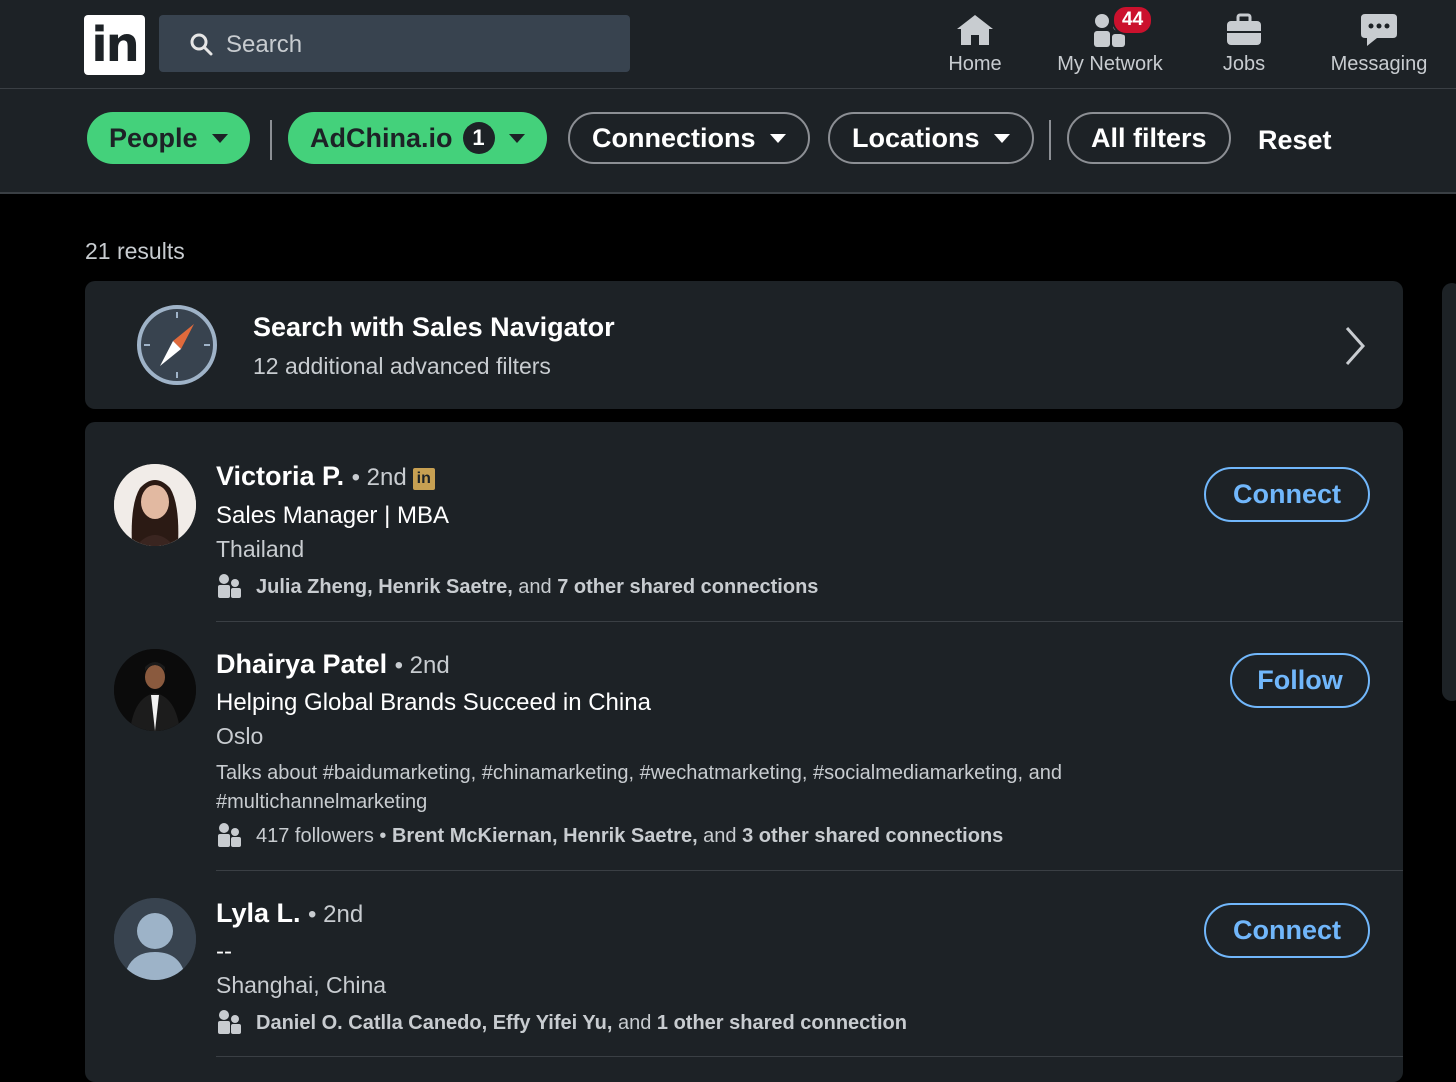 This screenshot has width=1456, height=1082. I want to click on nav-home-label: Home, so click(975, 64).